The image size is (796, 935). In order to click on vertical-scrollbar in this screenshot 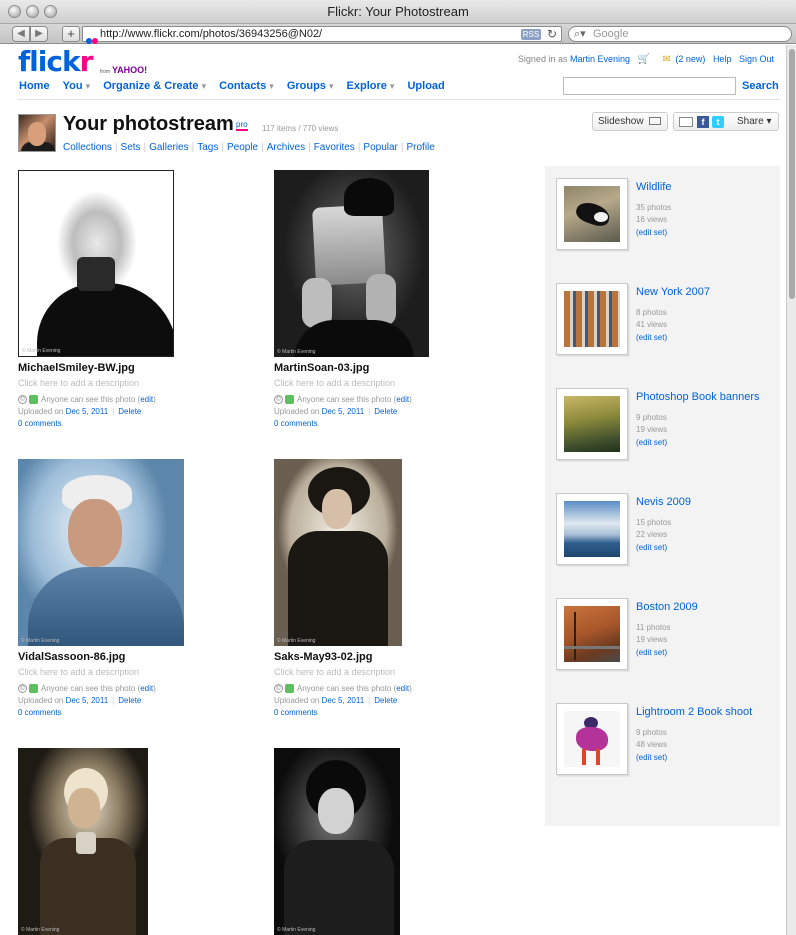, I will do `click(791, 490)`.